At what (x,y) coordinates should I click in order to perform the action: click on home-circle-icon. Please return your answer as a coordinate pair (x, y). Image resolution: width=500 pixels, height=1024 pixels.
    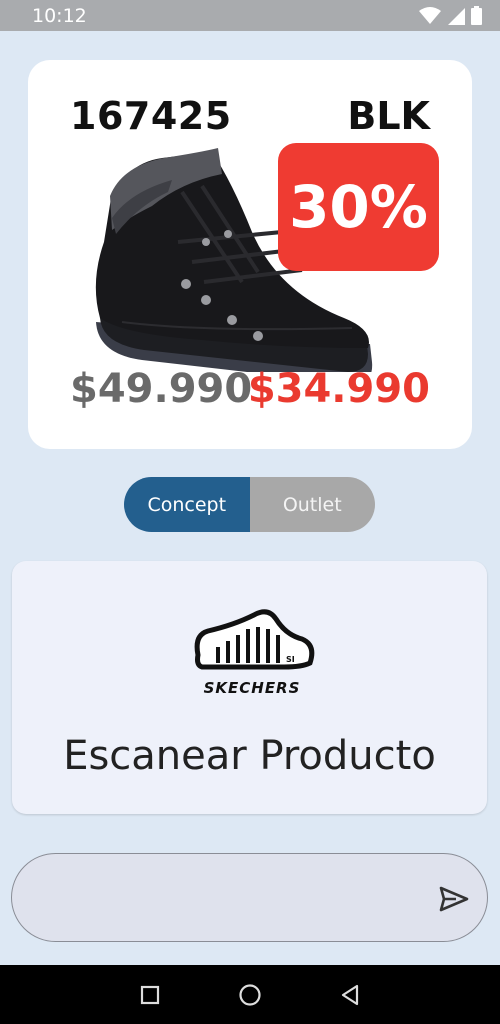
    Looking at the image, I should click on (250, 994).